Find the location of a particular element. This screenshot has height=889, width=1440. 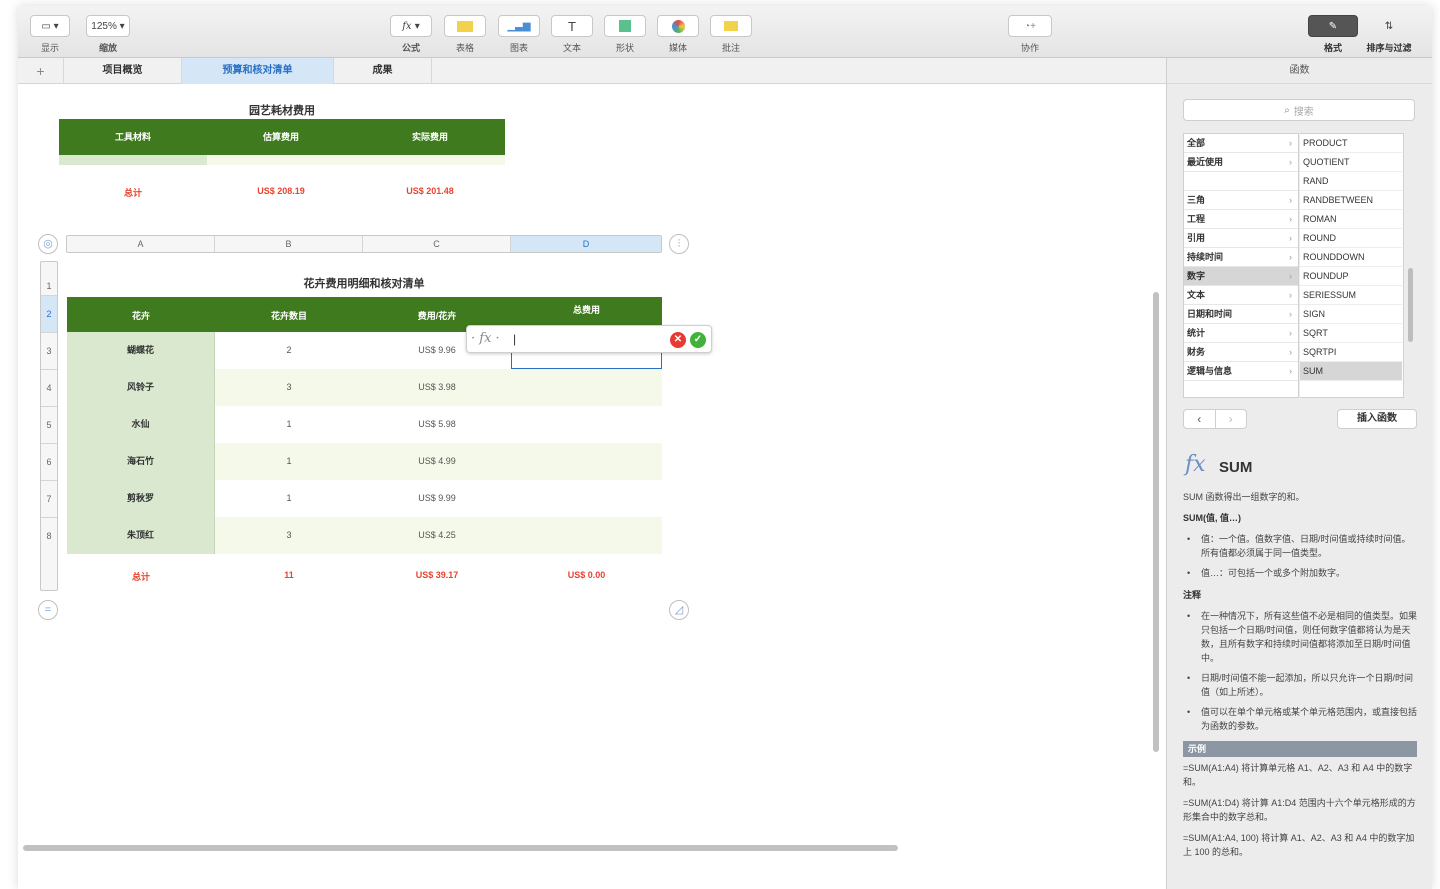

flower-name-cell: 水仙 is located at coordinates (141, 424).